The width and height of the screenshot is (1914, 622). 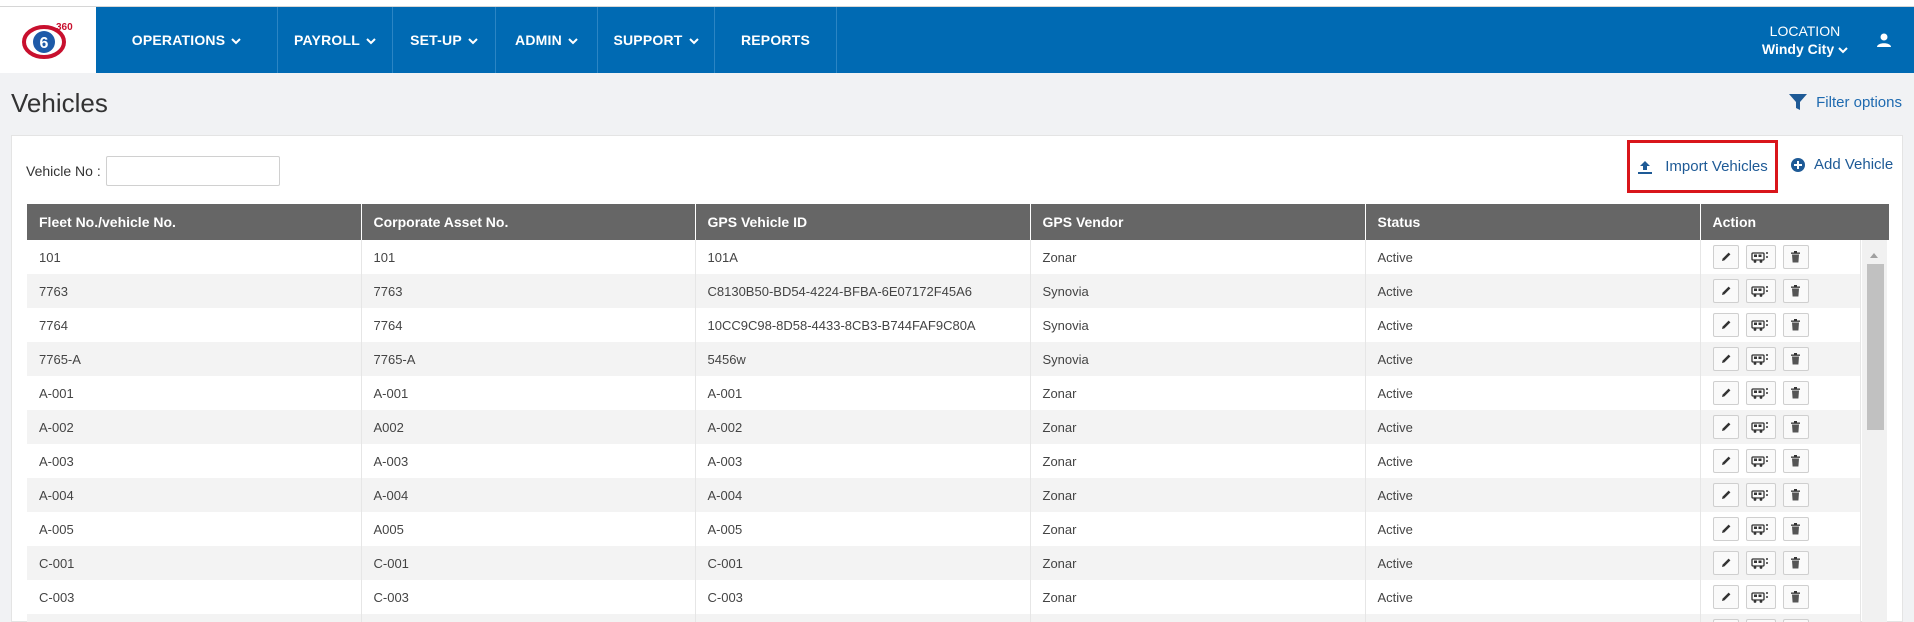 I want to click on table-row: 101 101 101A Zonar Active, so click(x=944, y=257).